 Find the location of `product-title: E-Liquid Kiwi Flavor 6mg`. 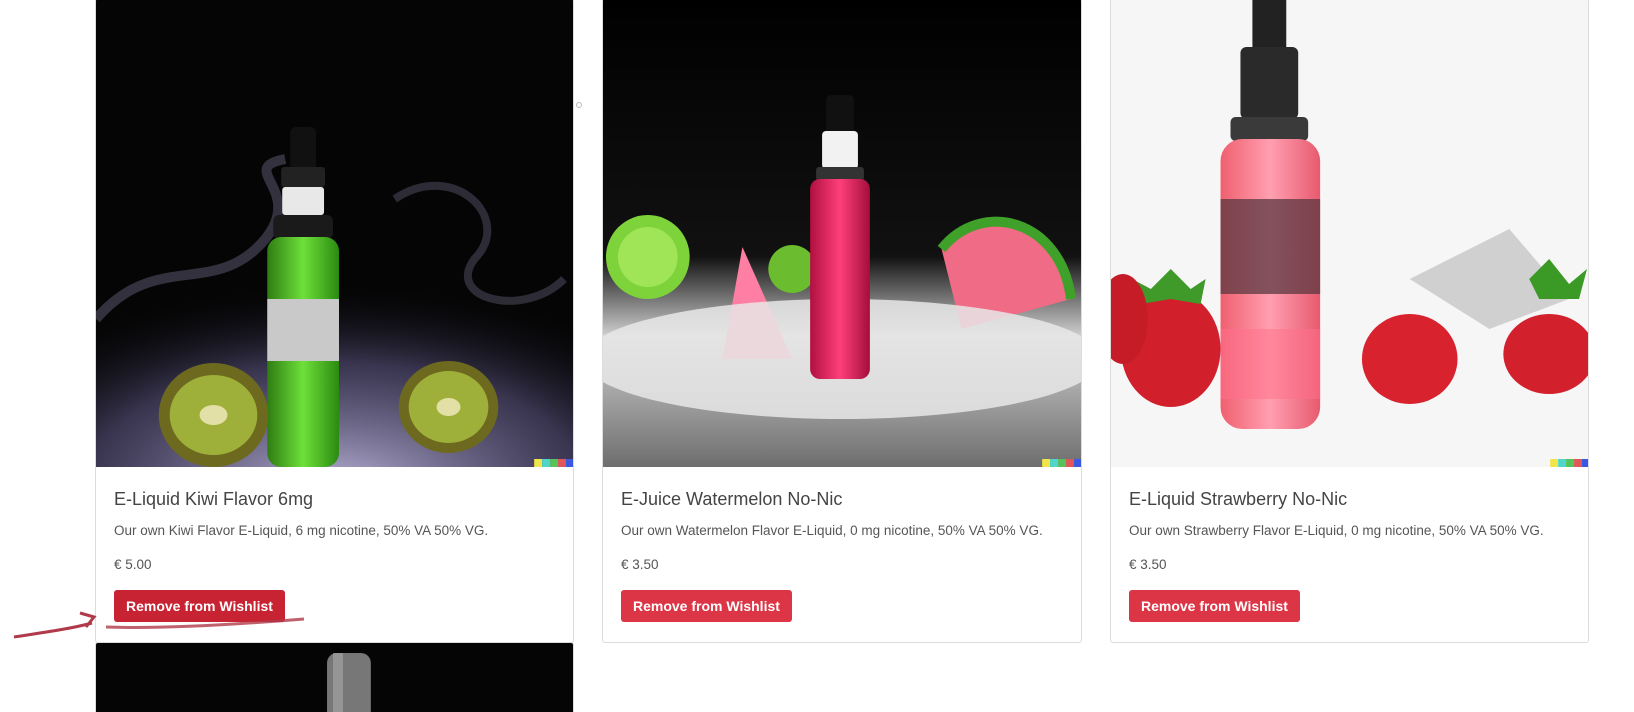

product-title: E-Liquid Kiwi Flavor 6mg is located at coordinates (334, 499).